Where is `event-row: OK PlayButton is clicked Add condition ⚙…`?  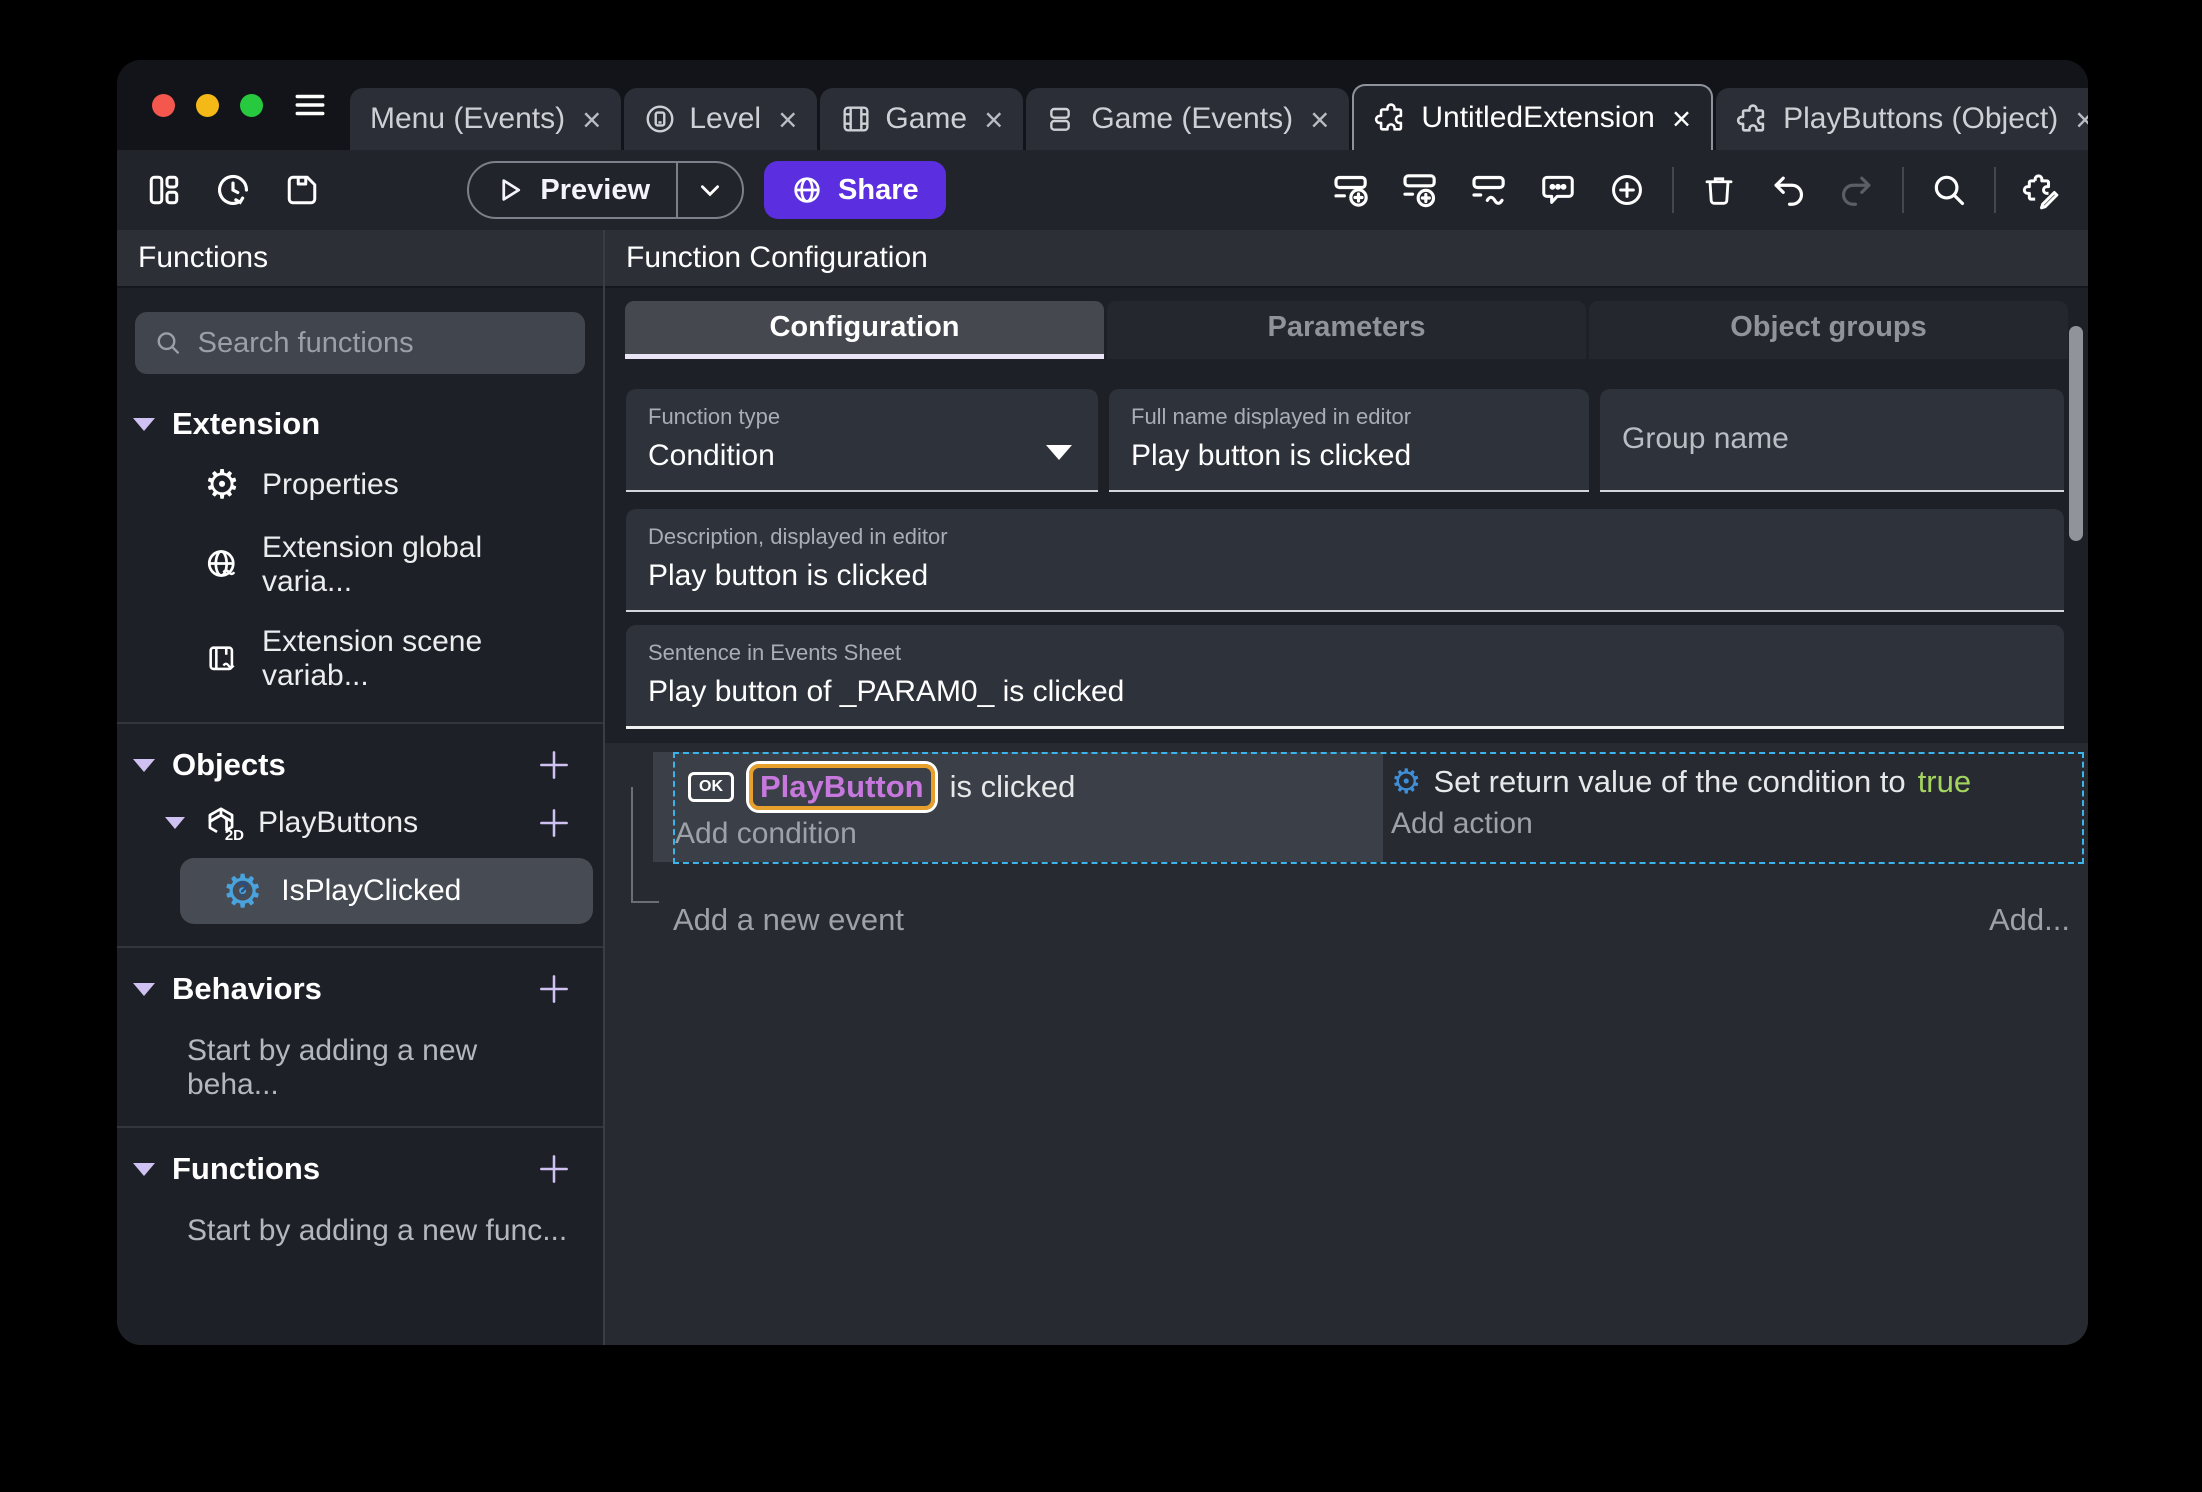 event-row: OK PlayButton is clicked Add condition ⚙… is located at coordinates (1368, 808).